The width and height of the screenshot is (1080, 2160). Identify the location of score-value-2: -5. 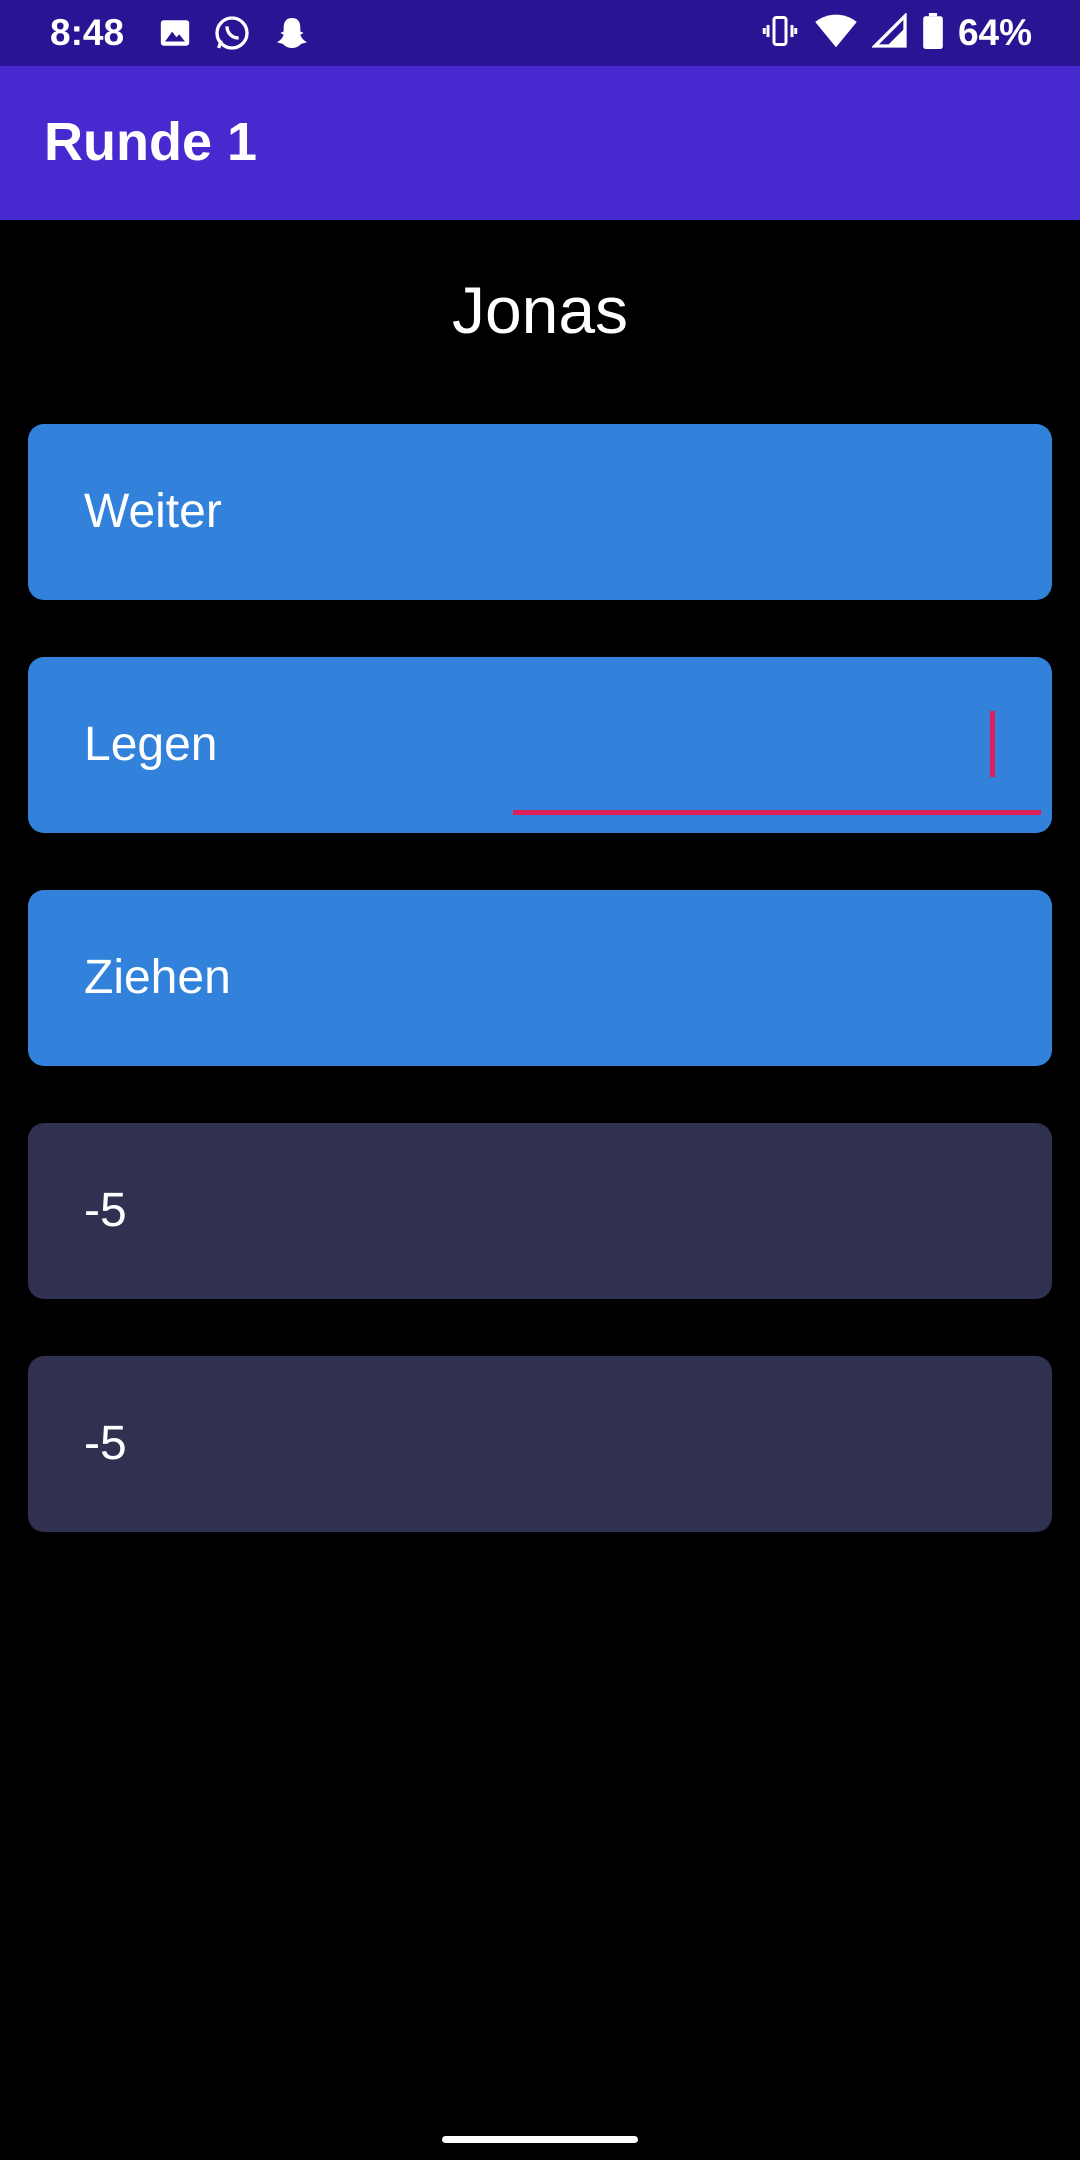
(105, 1443).